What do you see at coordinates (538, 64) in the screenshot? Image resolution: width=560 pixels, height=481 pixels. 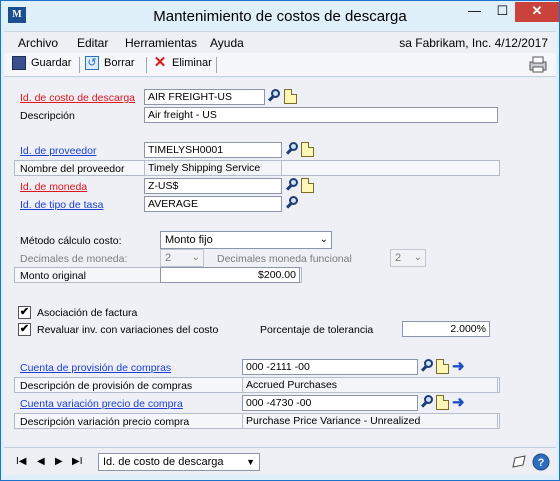 I see `printer-icon` at bounding box center [538, 64].